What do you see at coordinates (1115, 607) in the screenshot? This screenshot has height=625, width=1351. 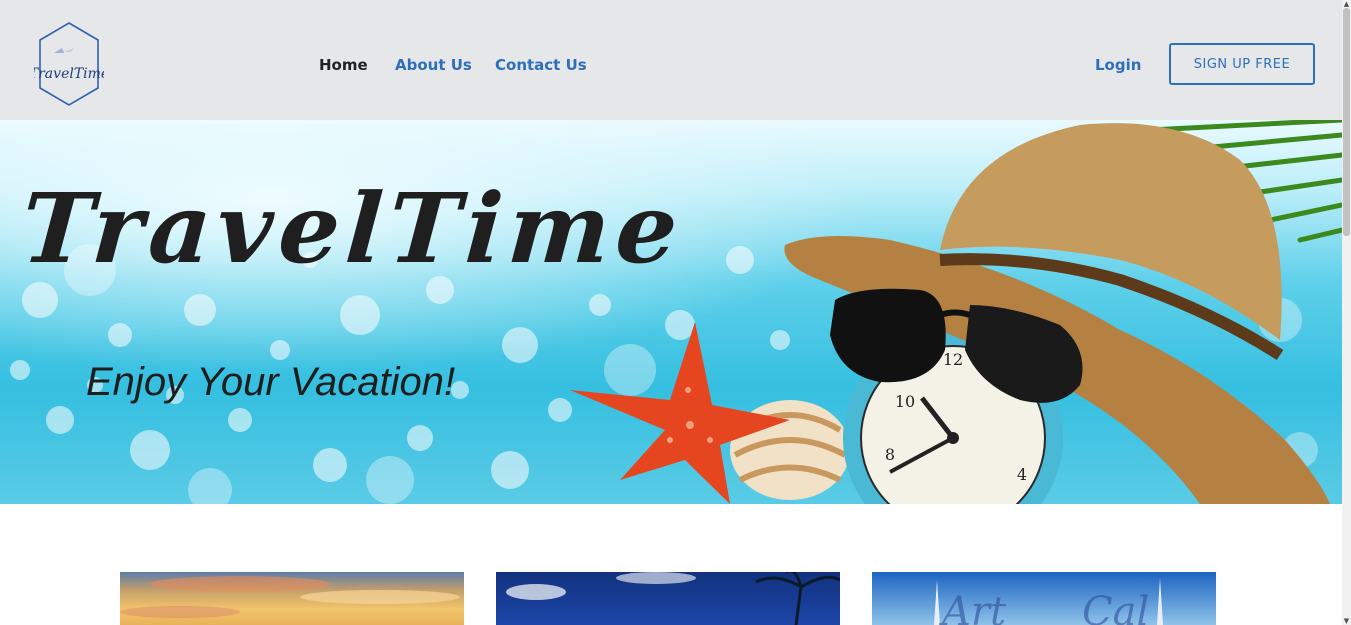 I see `svg-text: Cal` at bounding box center [1115, 607].